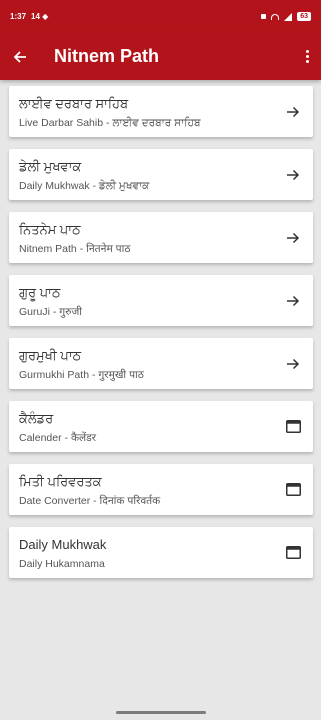 The image size is (321, 720). What do you see at coordinates (62, 564) in the screenshot?
I see `list-item-subtitle: Daily Hukamnama` at bounding box center [62, 564].